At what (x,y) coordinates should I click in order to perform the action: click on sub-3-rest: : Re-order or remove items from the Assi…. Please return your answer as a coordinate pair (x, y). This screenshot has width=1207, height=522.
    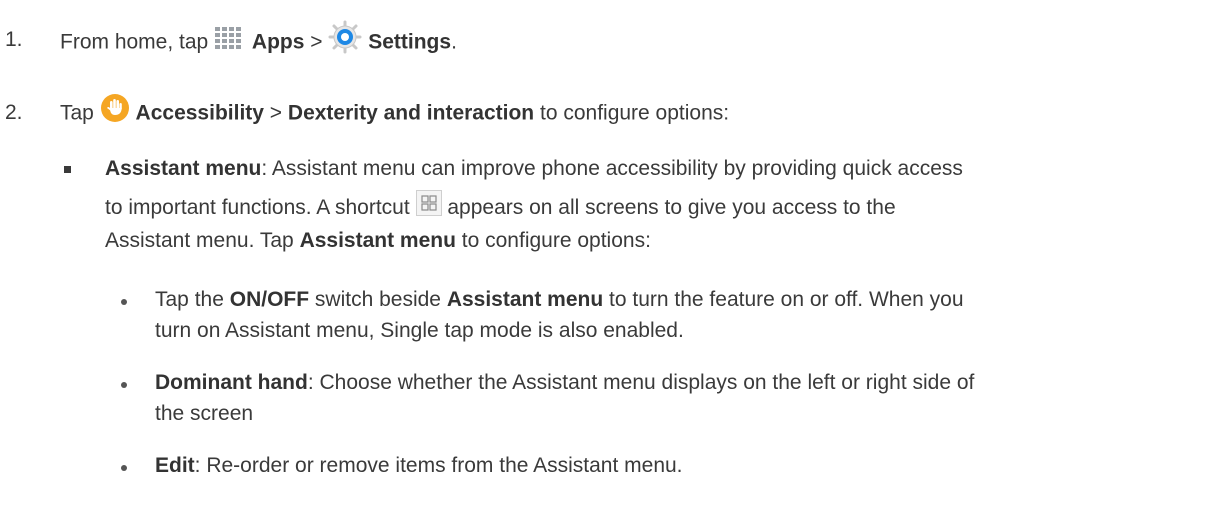
    Looking at the image, I should click on (438, 465).